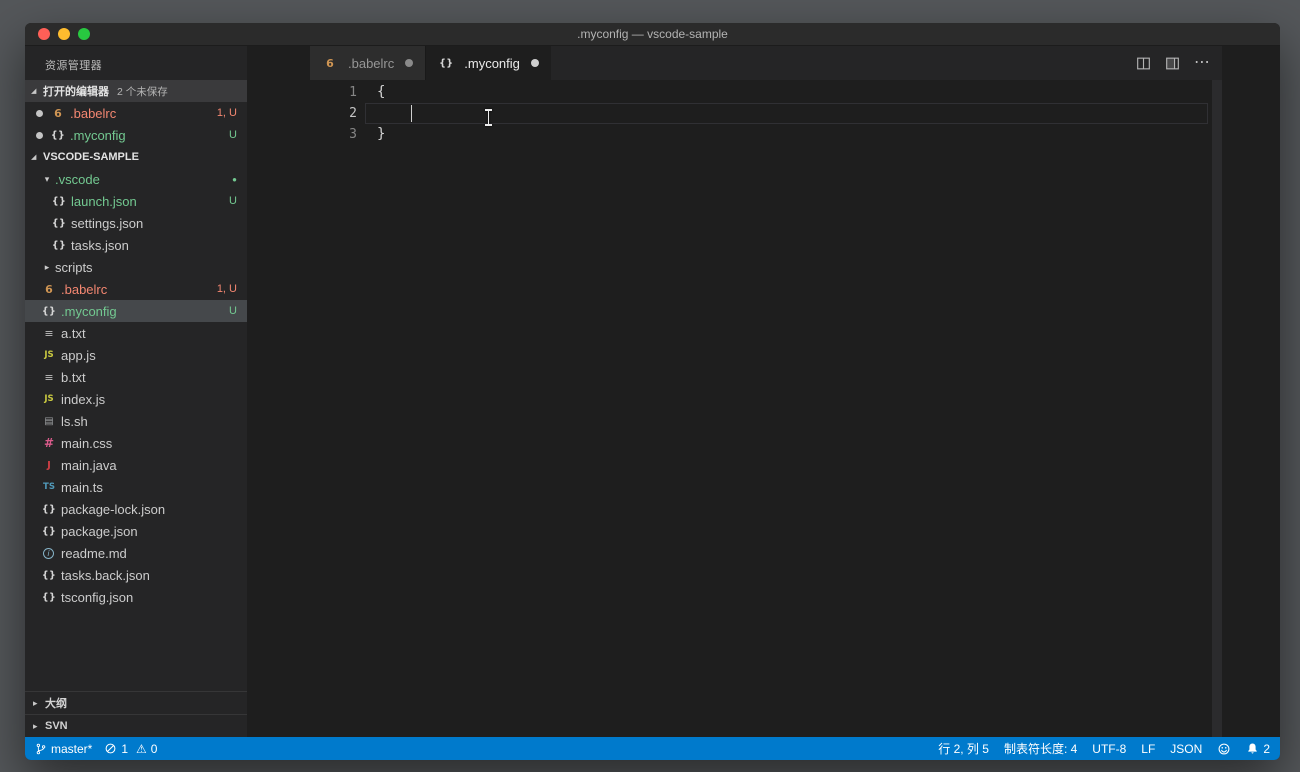 The width and height of the screenshot is (1300, 772). Describe the element at coordinates (136, 399) in the screenshot. I see `tree-item-index.js: JS index.js` at that location.